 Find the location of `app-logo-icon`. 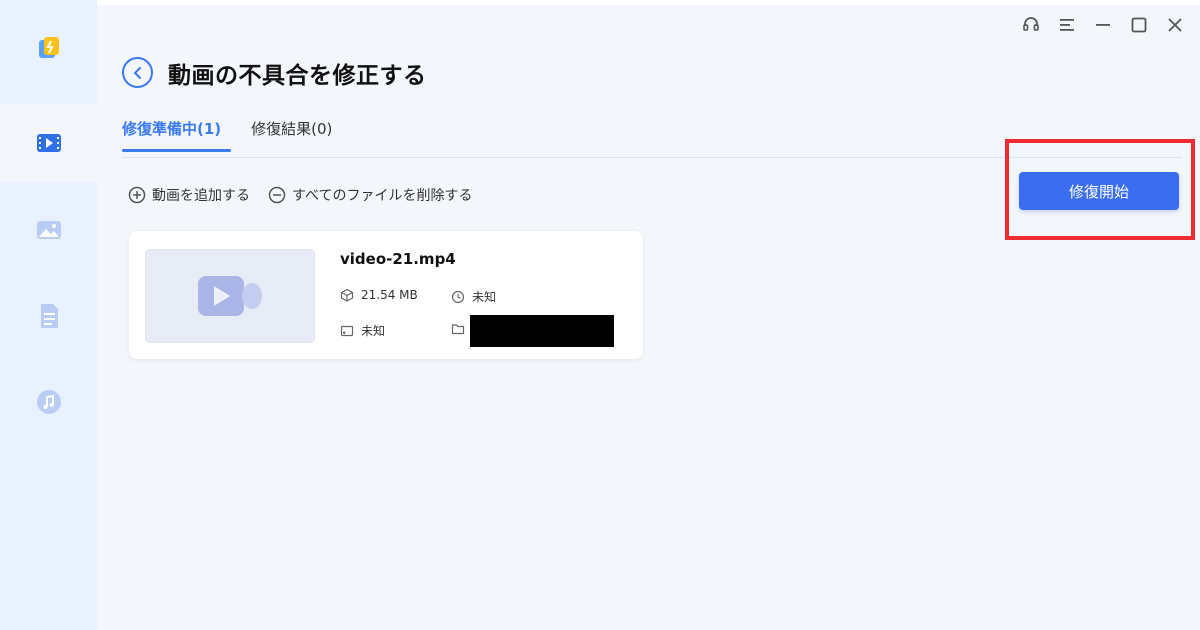

app-logo-icon is located at coordinates (48, 47).